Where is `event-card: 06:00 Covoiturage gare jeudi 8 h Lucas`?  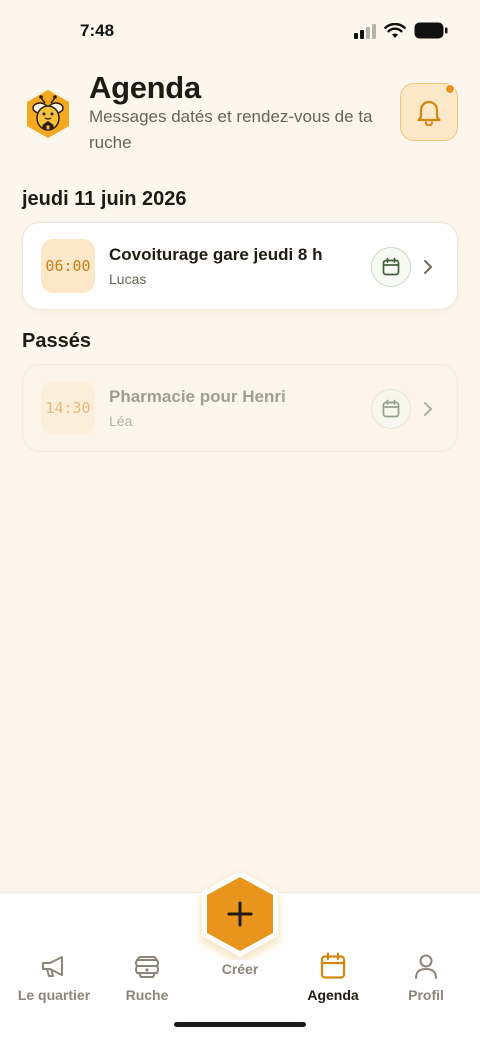 event-card: 06:00 Covoiturage gare jeudi 8 h Lucas is located at coordinates (240, 266).